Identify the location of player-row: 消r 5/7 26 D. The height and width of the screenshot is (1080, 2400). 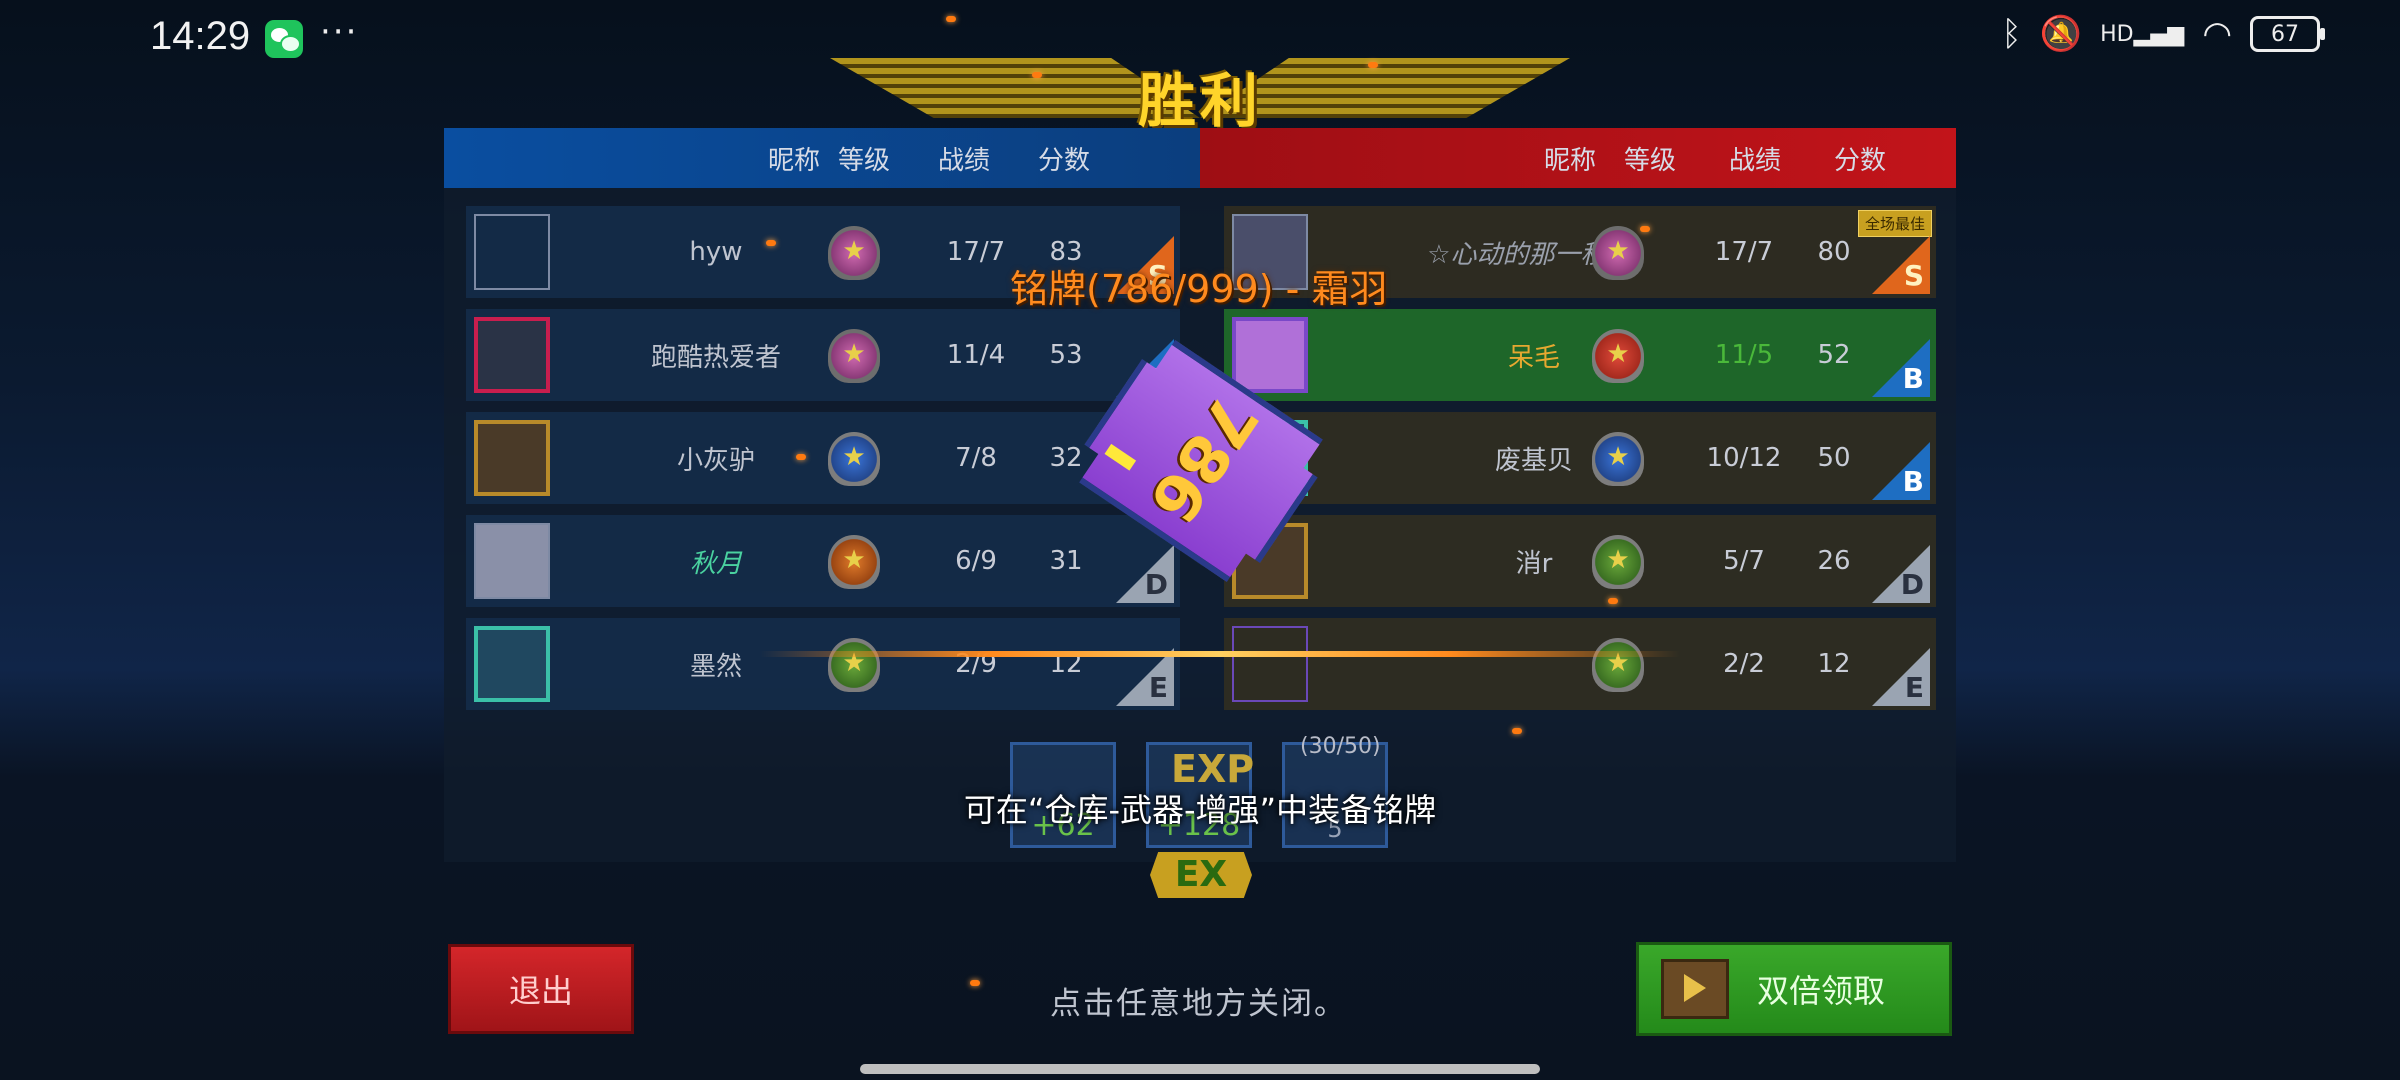
(1580, 561).